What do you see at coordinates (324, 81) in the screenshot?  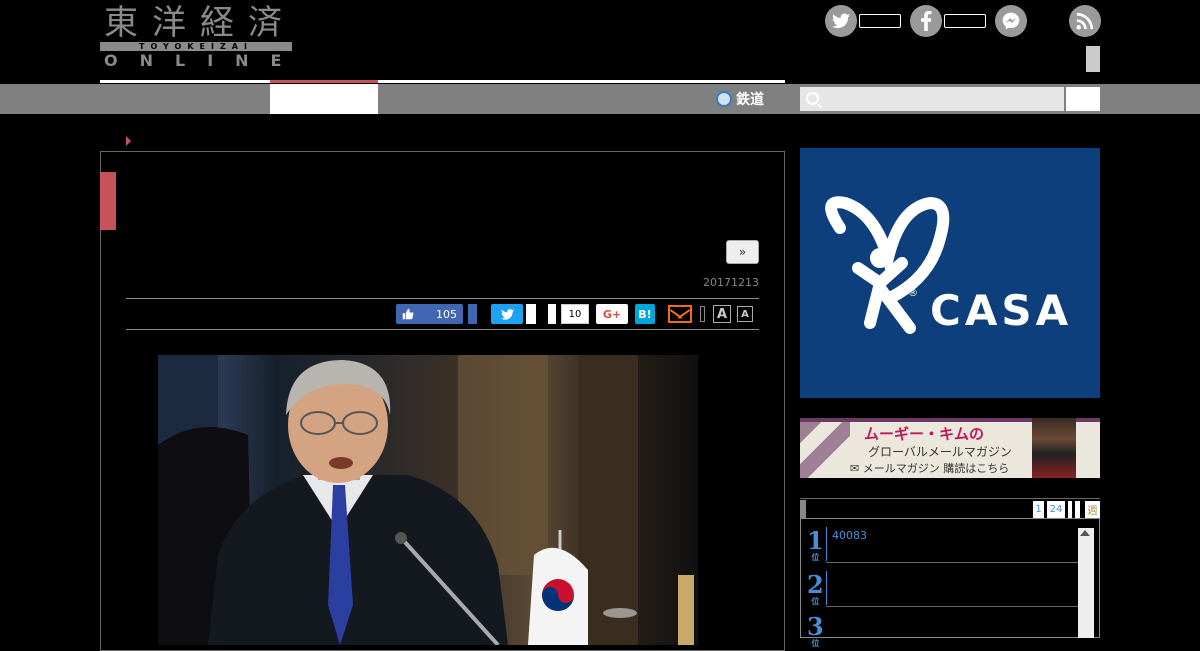 I see `nav-active-indicator` at bounding box center [324, 81].